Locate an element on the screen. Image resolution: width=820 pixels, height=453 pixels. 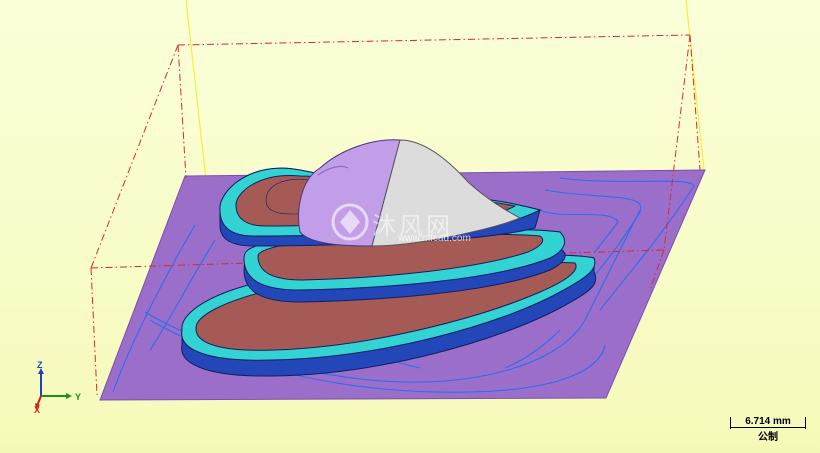
axis-z-label: Z is located at coordinates (40, 365).